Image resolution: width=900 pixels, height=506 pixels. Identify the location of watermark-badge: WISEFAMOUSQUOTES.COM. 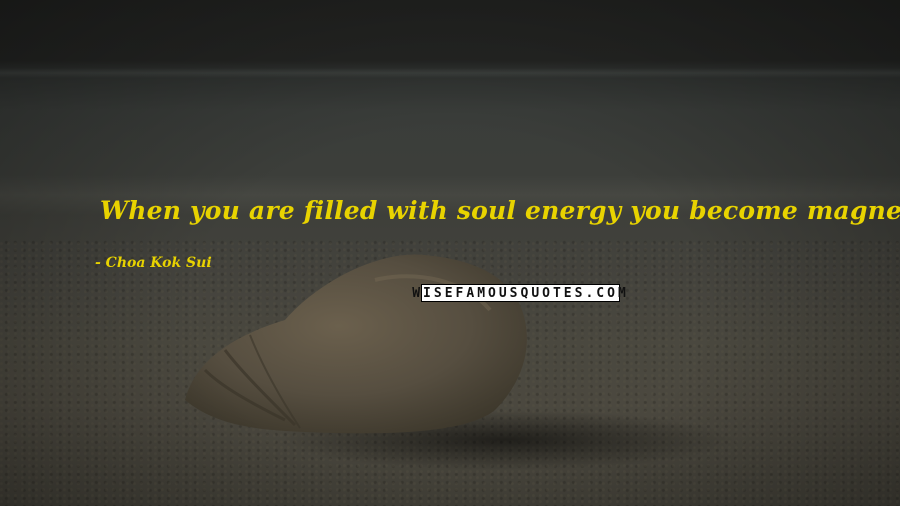
(519, 293).